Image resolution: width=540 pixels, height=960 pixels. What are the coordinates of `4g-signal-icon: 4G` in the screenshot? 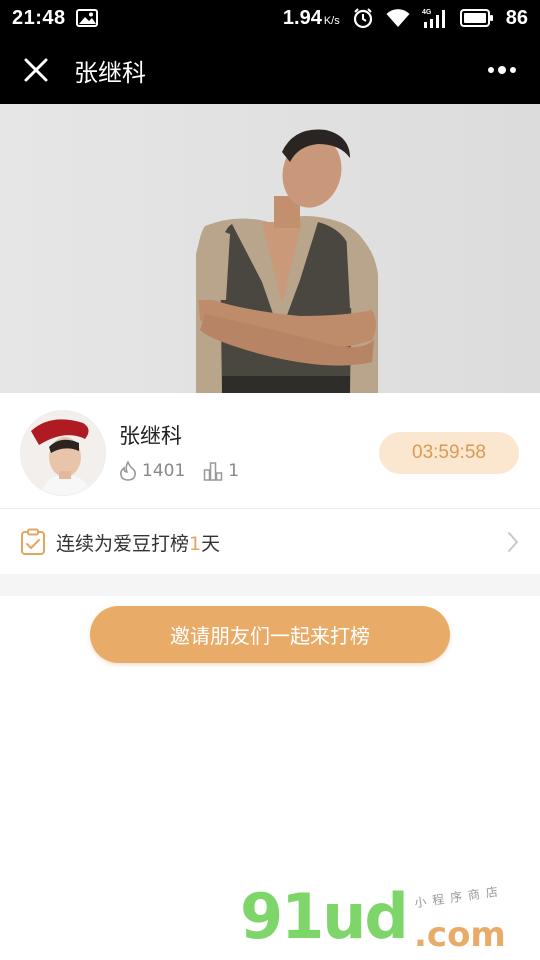 It's located at (435, 18).